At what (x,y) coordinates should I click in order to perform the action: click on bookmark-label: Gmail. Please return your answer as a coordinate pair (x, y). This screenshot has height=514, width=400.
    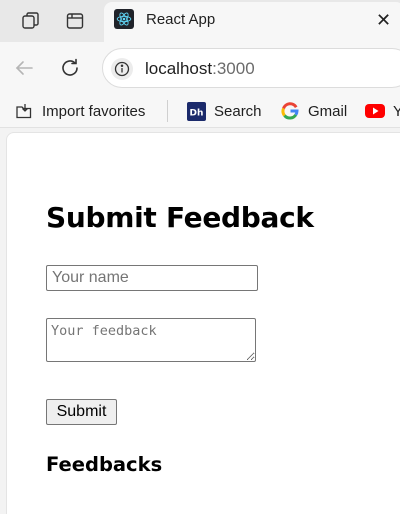
    Looking at the image, I should click on (328, 111).